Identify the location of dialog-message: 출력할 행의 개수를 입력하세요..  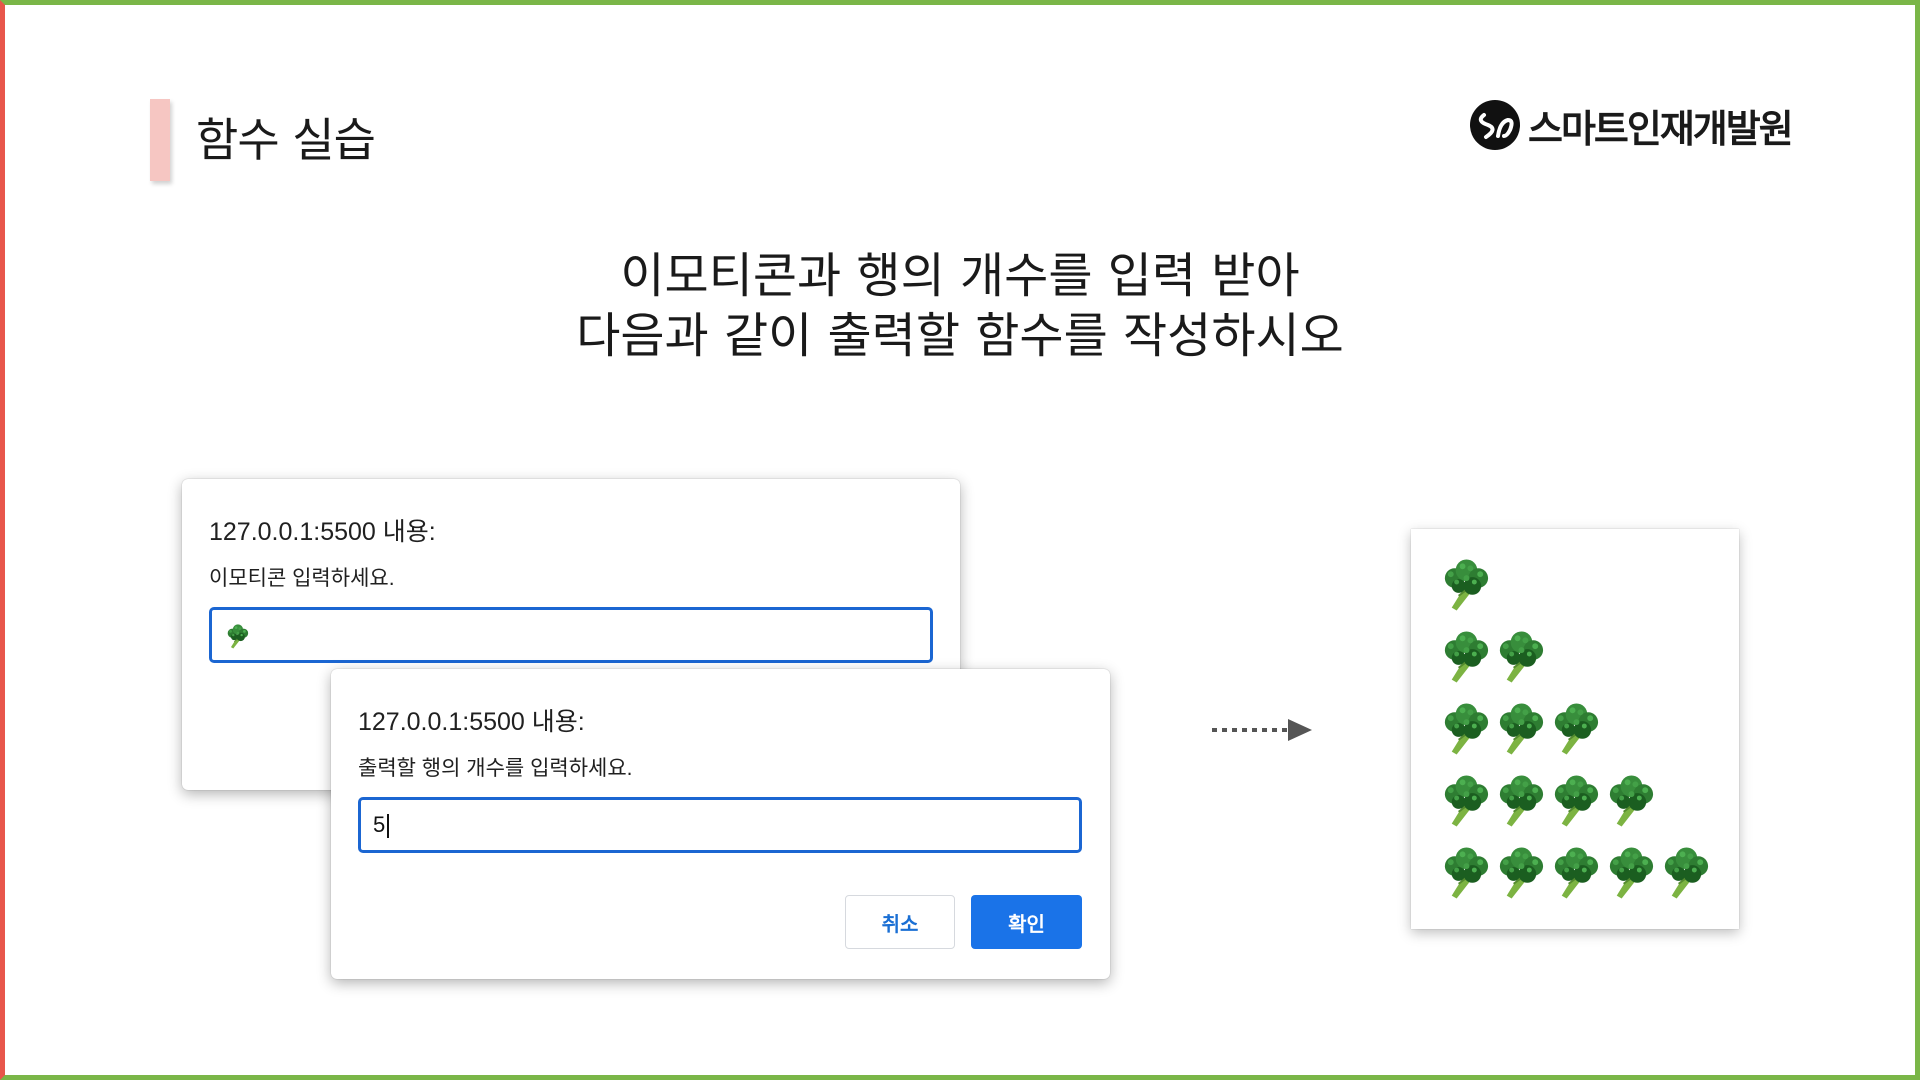
(495, 768).